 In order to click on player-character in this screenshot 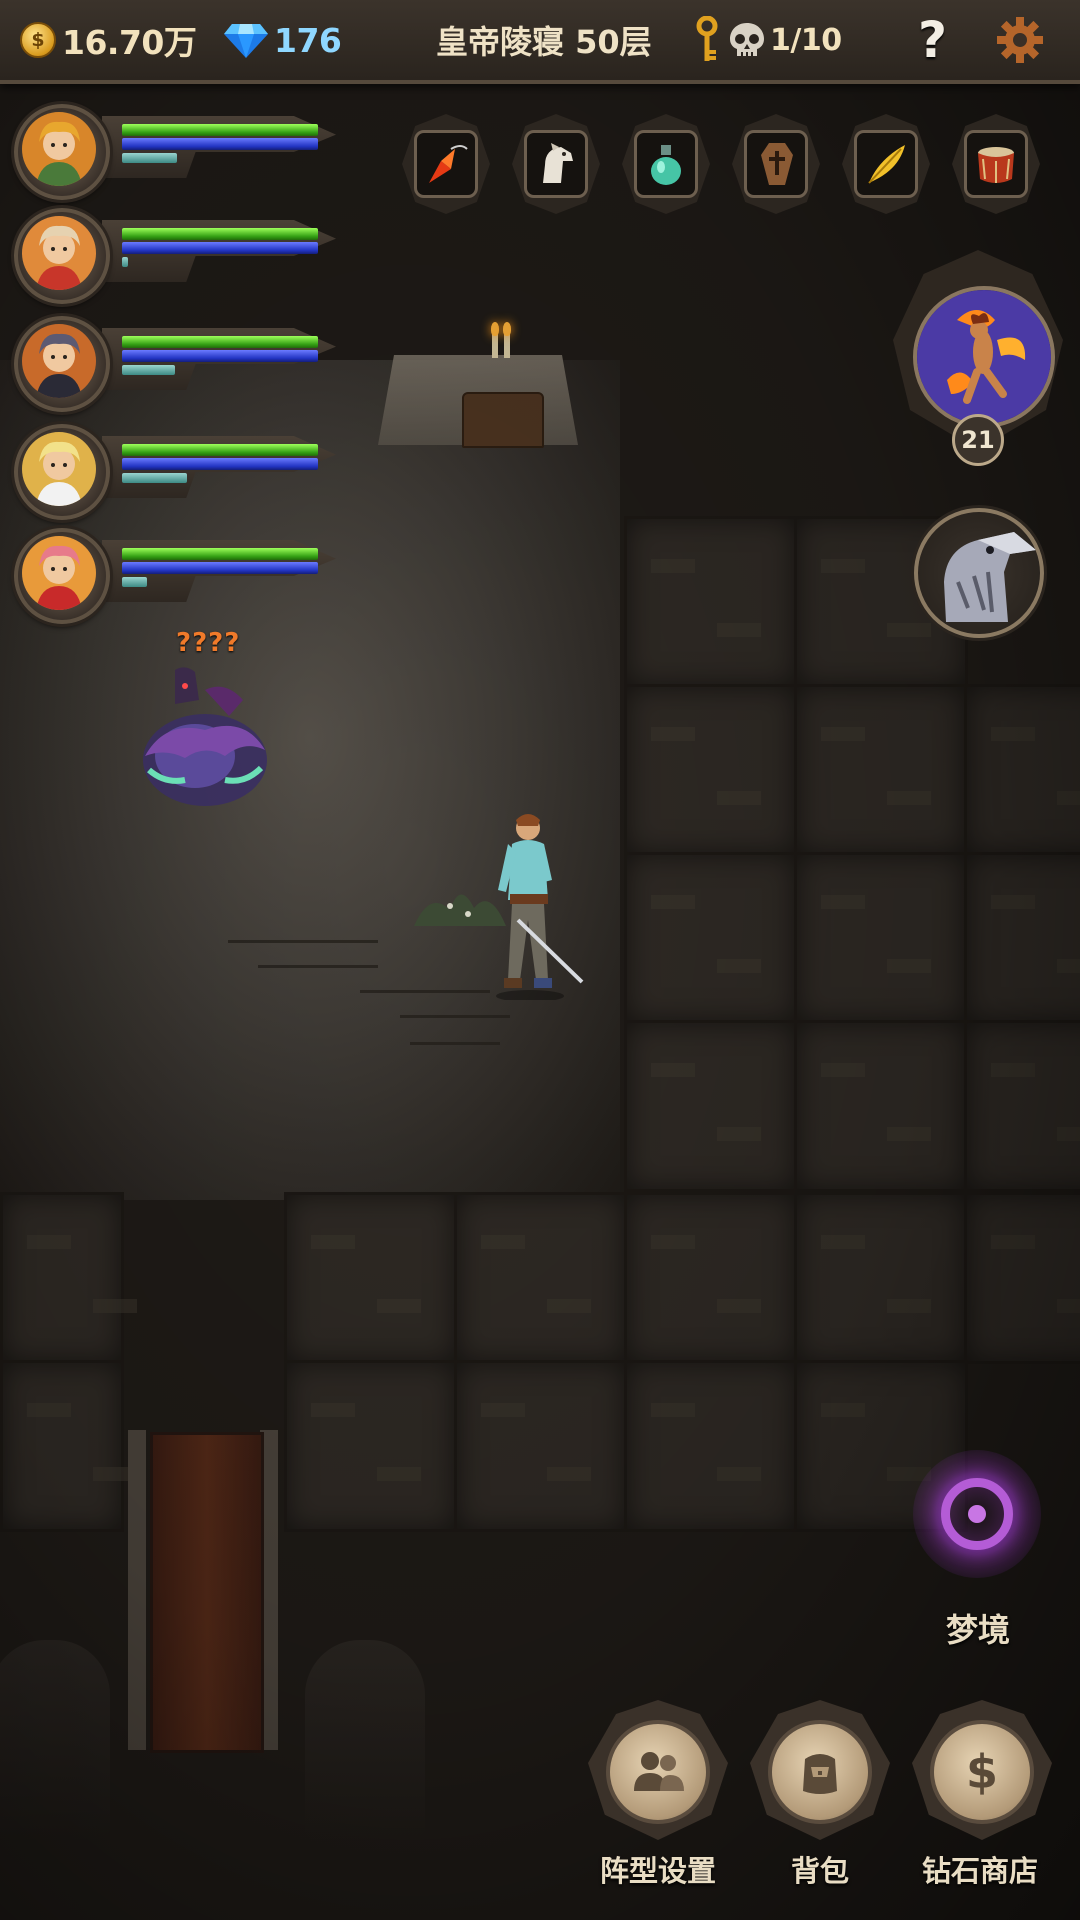, I will do `click(533, 906)`.